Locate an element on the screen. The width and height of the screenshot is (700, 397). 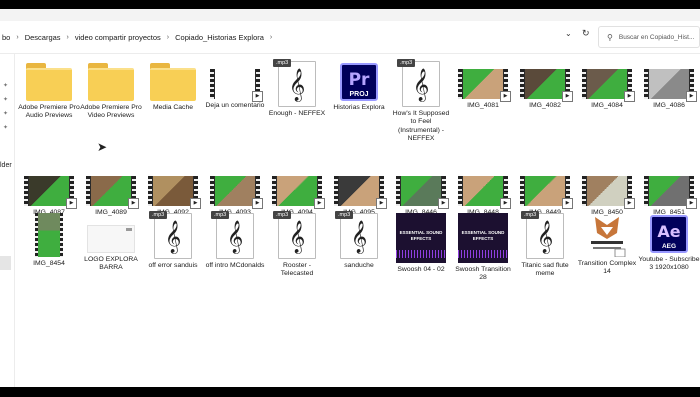
file-name-label: IMG_4084 is located at coordinates (607, 105).